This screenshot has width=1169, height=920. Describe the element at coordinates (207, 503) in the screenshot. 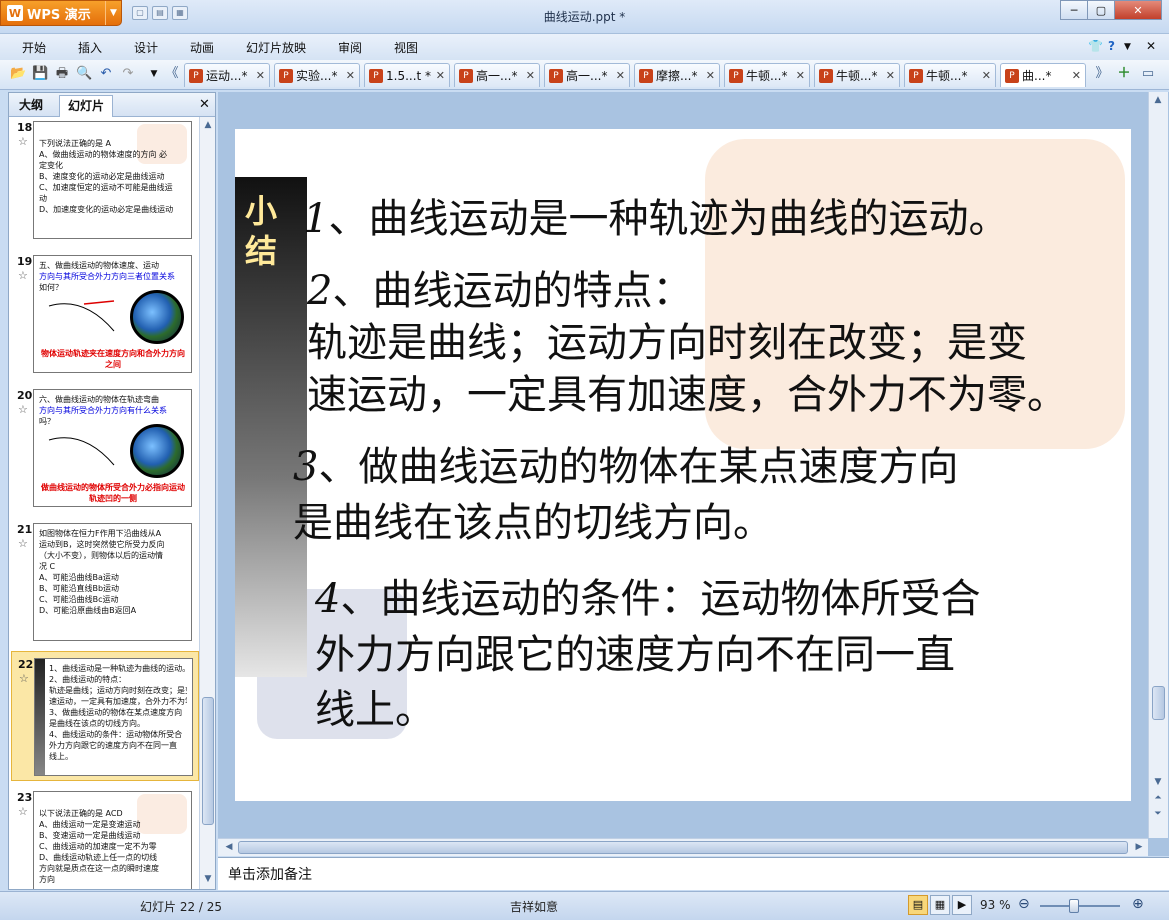

I see `panel-scrollbar: ▲ ▼` at that location.